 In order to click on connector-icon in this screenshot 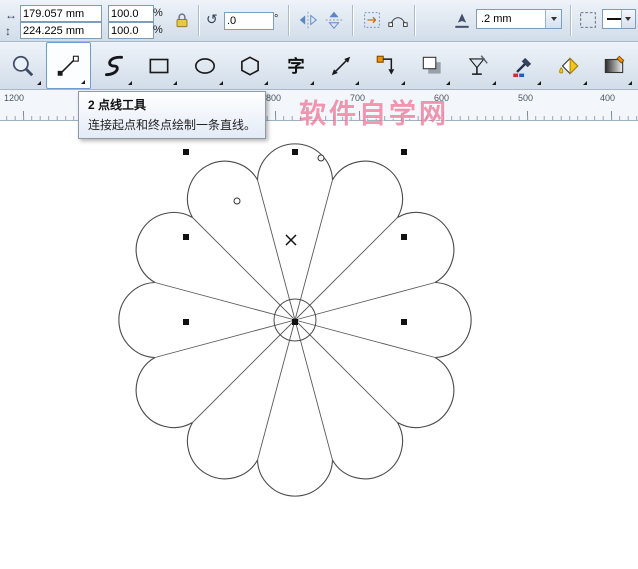, I will do `click(385, 65)`.